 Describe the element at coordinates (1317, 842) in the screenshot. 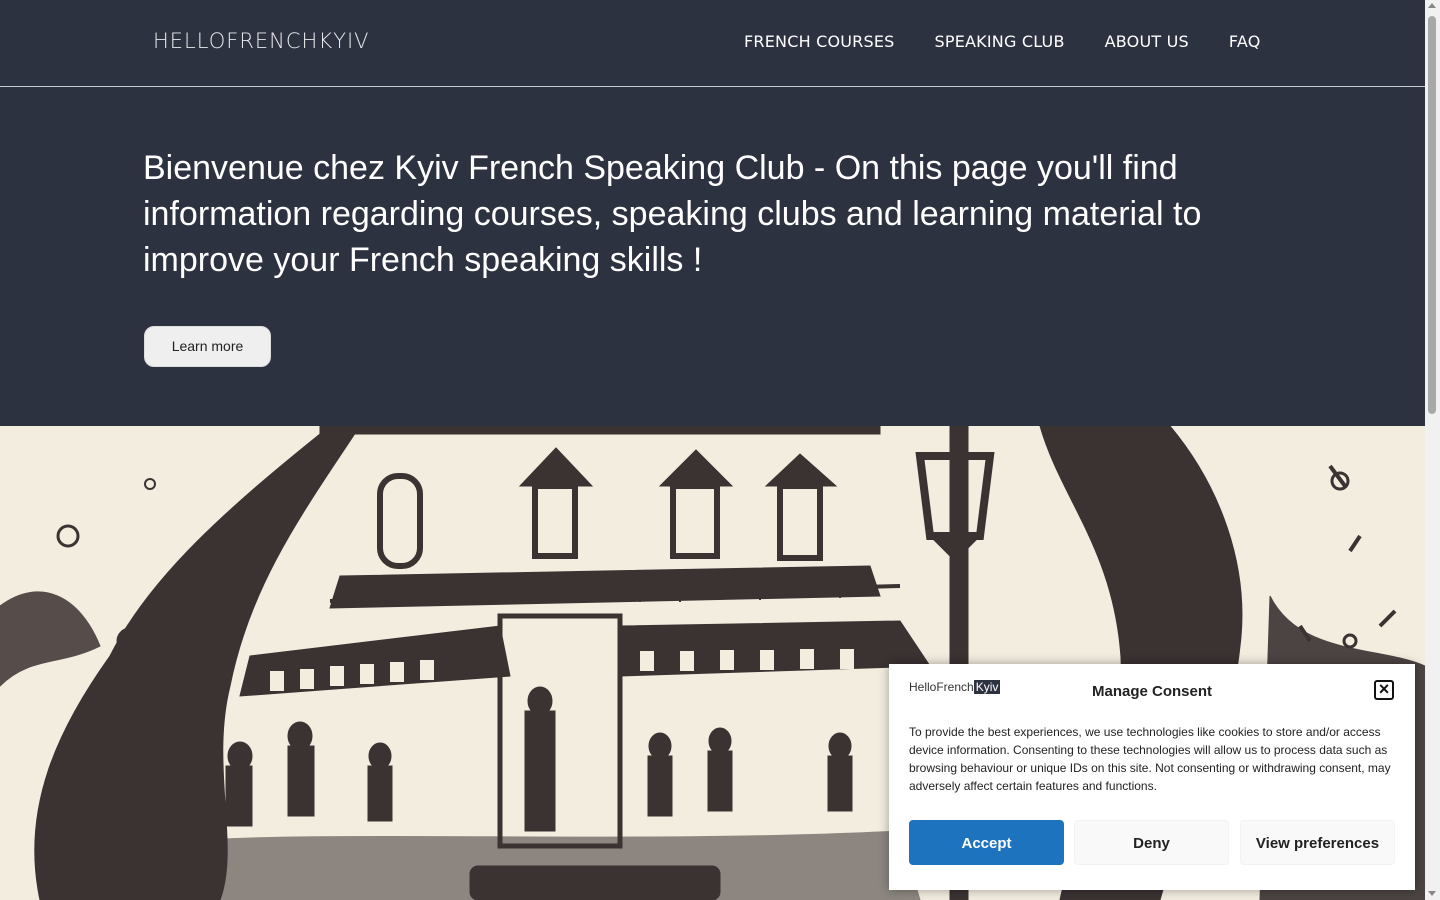

I see `view-preferences-button: View preferences` at that location.